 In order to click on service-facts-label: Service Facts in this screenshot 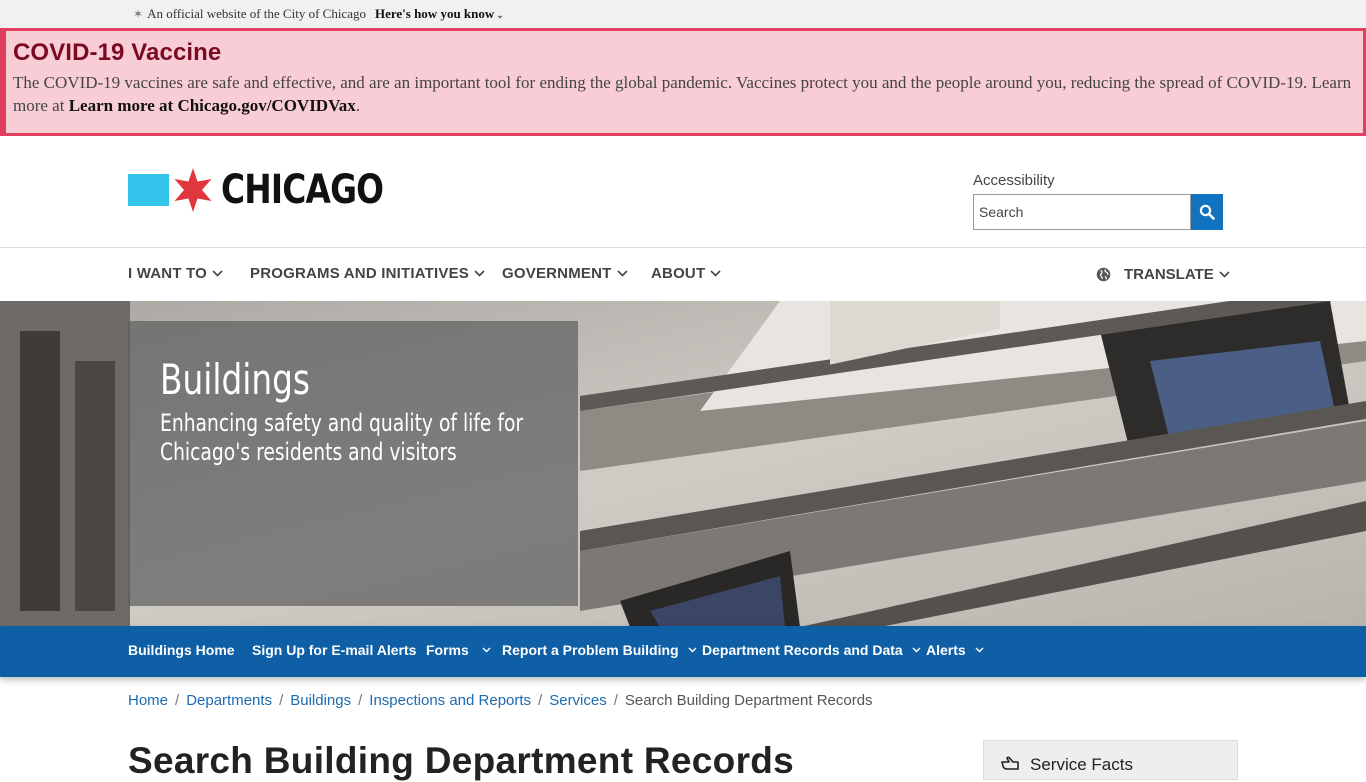, I will do `click(1081, 764)`.